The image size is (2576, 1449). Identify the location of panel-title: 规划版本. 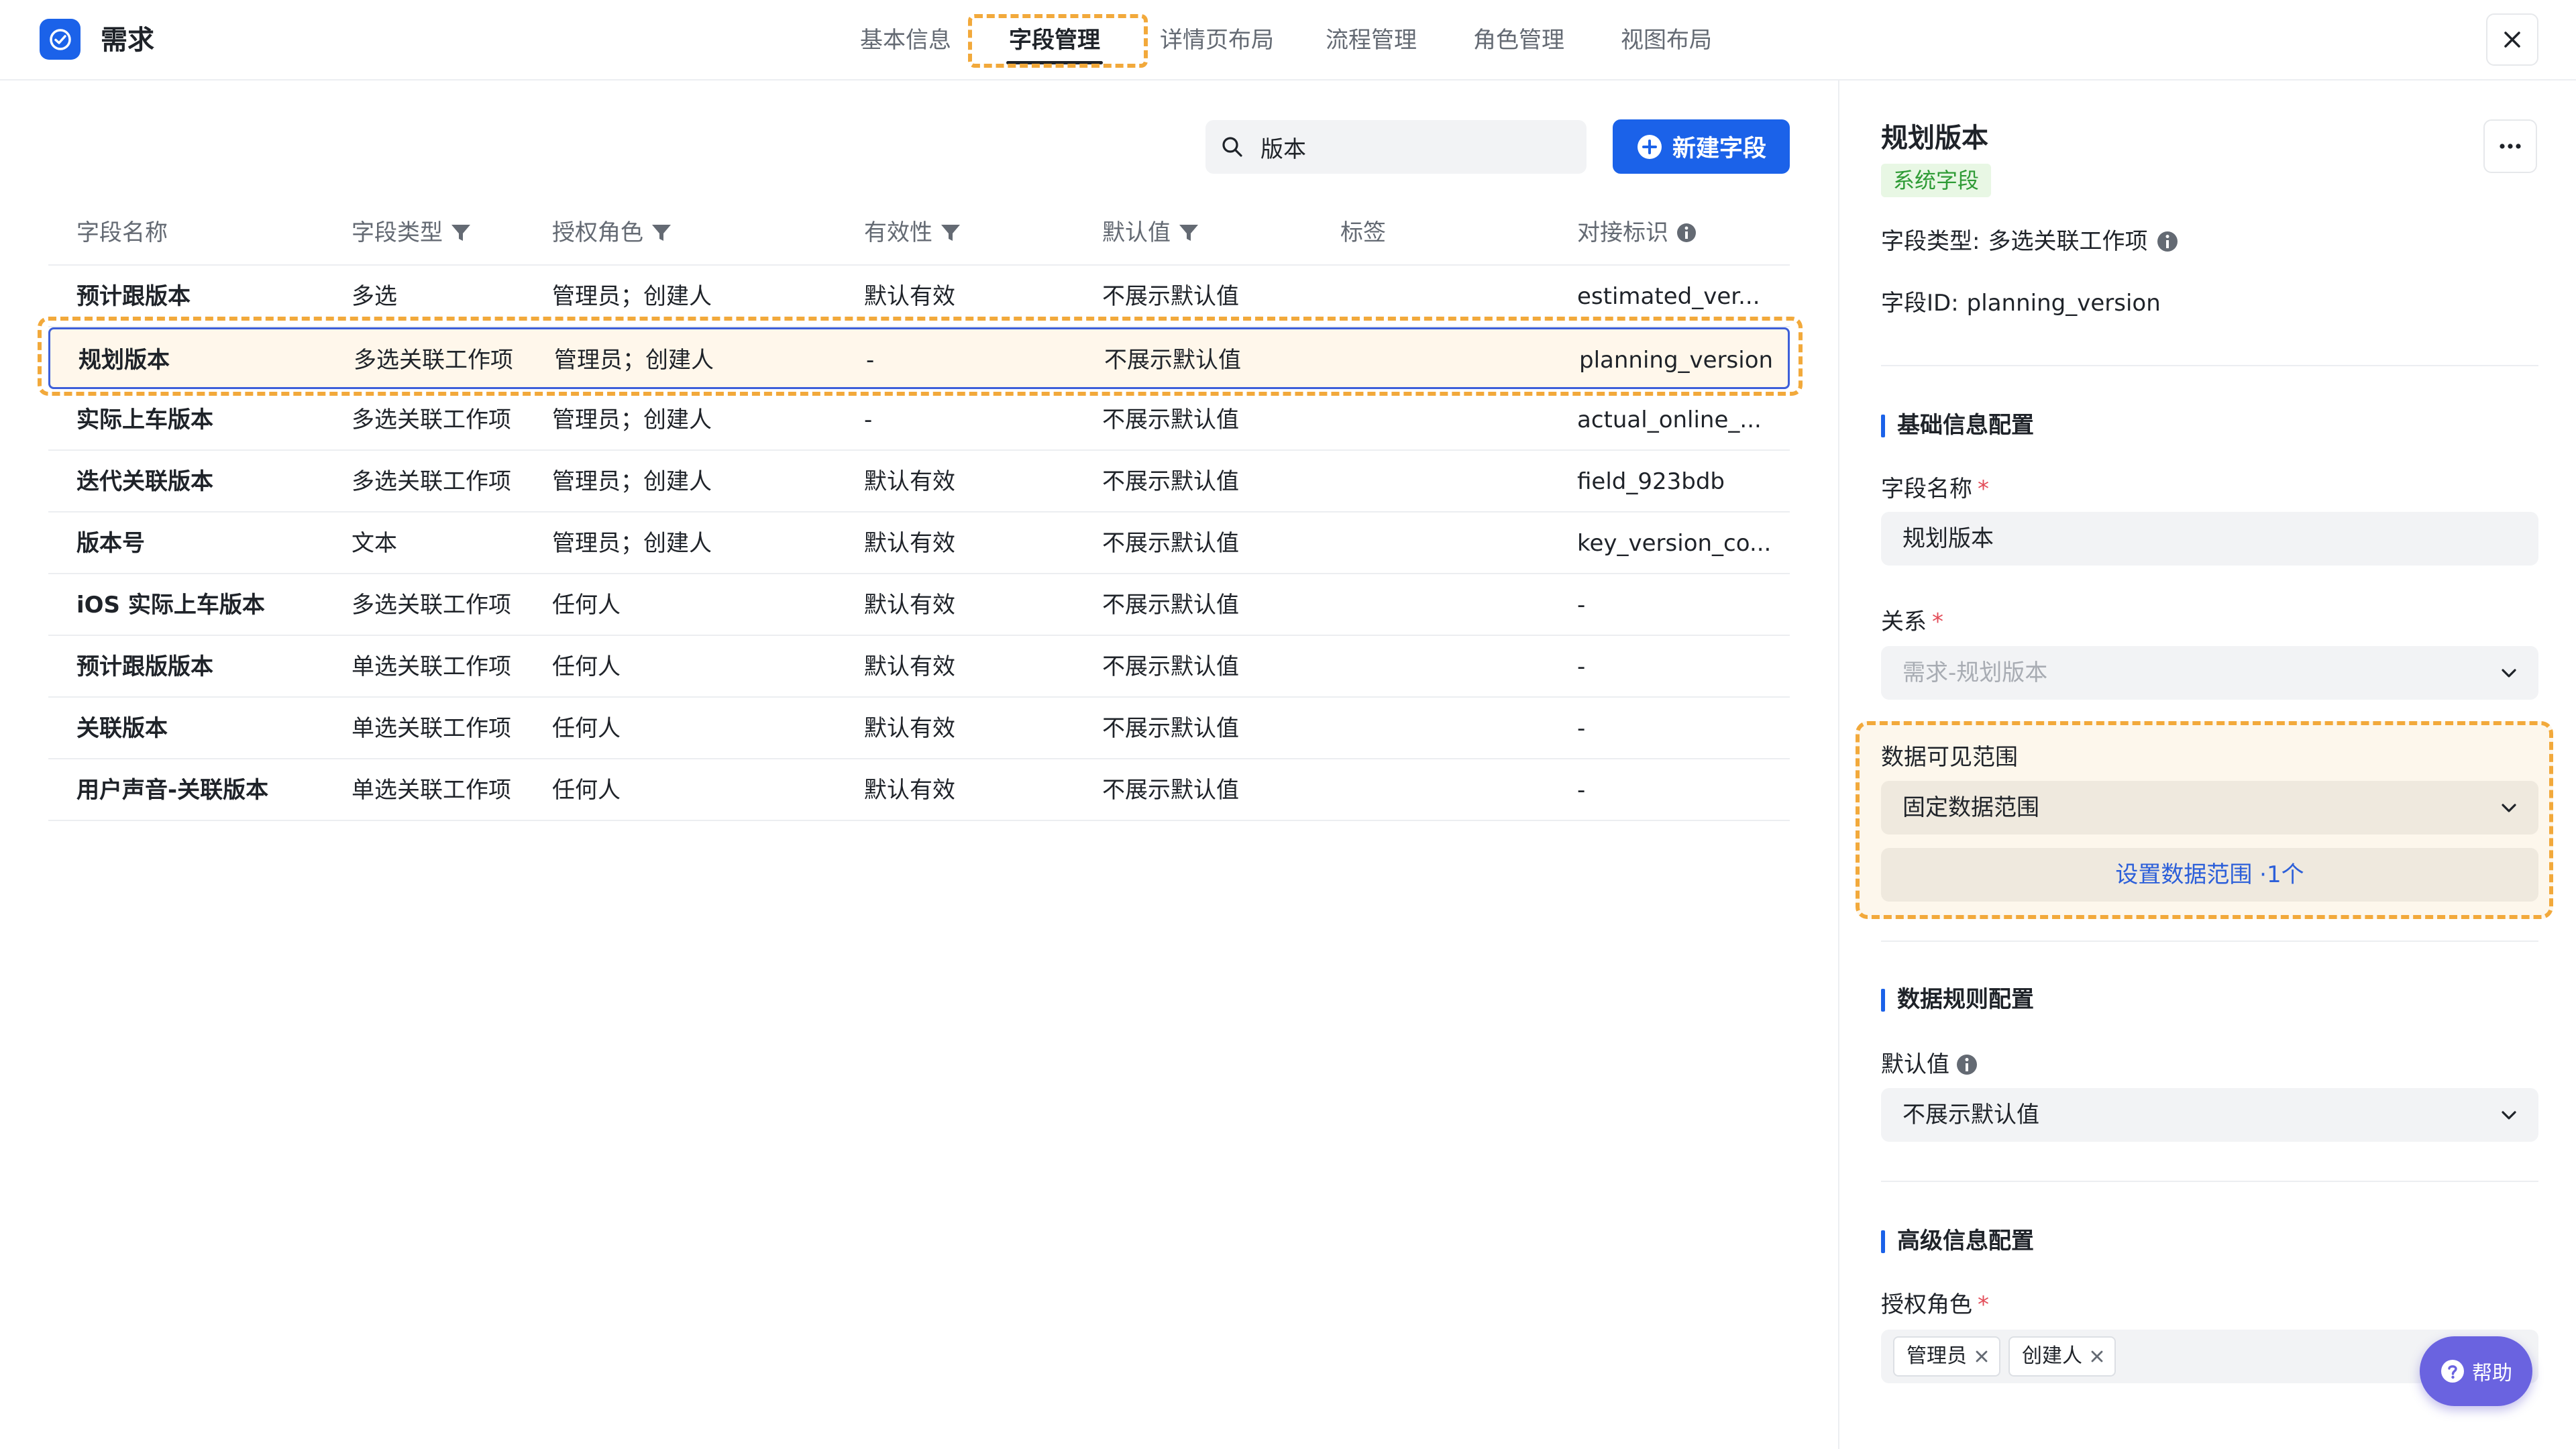
(1934, 138).